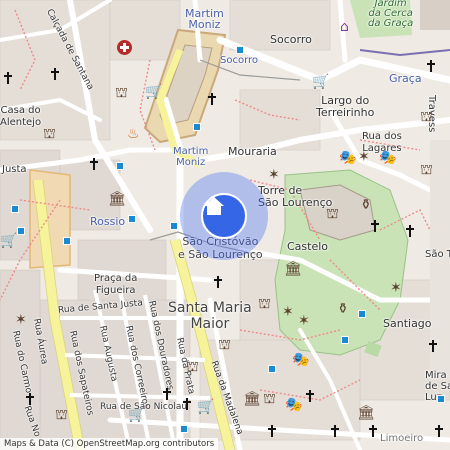  What do you see at coordinates (437, 254) in the screenshot?
I see `label-sao-t: São T` at bounding box center [437, 254].